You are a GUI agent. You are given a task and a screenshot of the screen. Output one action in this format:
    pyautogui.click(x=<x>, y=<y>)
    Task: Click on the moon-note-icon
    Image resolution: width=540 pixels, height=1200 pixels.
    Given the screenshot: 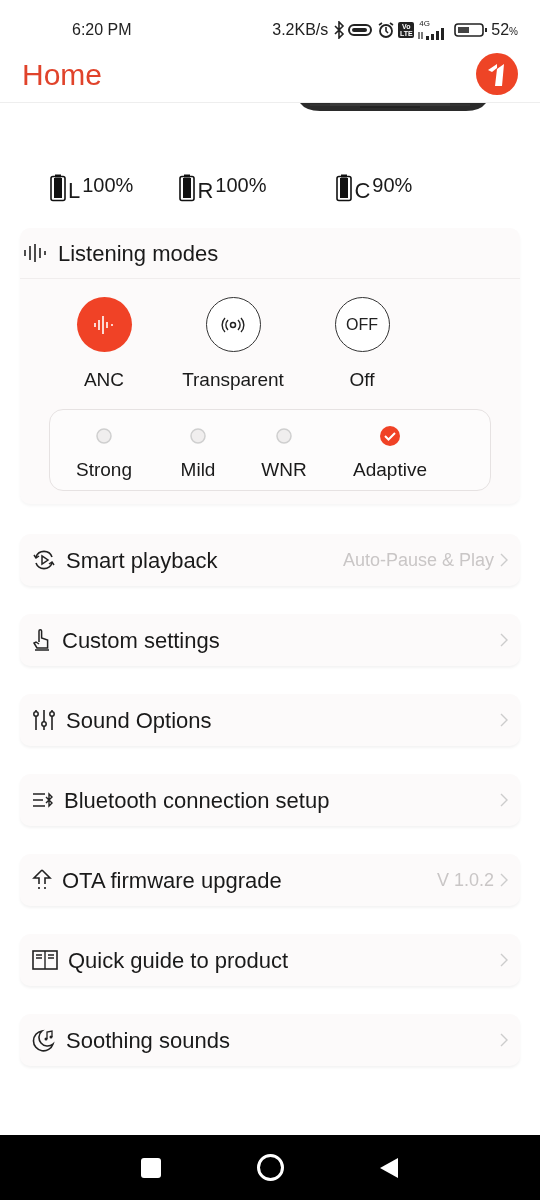 What is the action you would take?
    pyautogui.click(x=44, y=1040)
    